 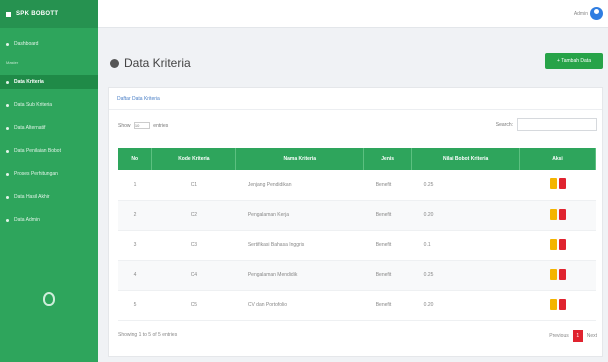 I want to click on sidebar-item-data-kriteria: Data Kriteria, so click(x=49, y=82).